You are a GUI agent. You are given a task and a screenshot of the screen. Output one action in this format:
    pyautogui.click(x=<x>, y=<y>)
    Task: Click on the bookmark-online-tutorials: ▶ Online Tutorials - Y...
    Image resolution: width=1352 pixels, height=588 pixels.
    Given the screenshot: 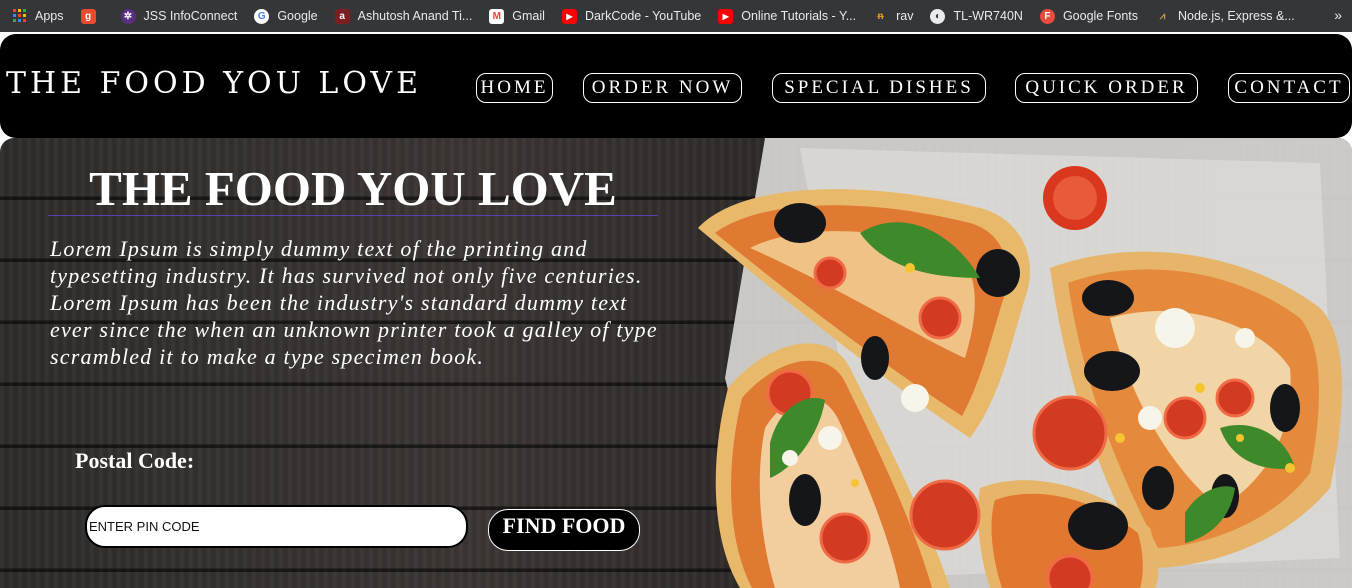 What is the action you would take?
    pyautogui.click(x=787, y=16)
    